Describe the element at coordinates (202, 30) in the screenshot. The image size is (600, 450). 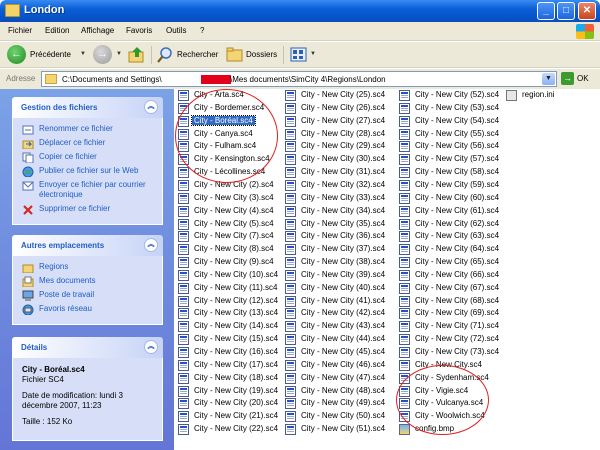
I see `menu-help: ?` at that location.